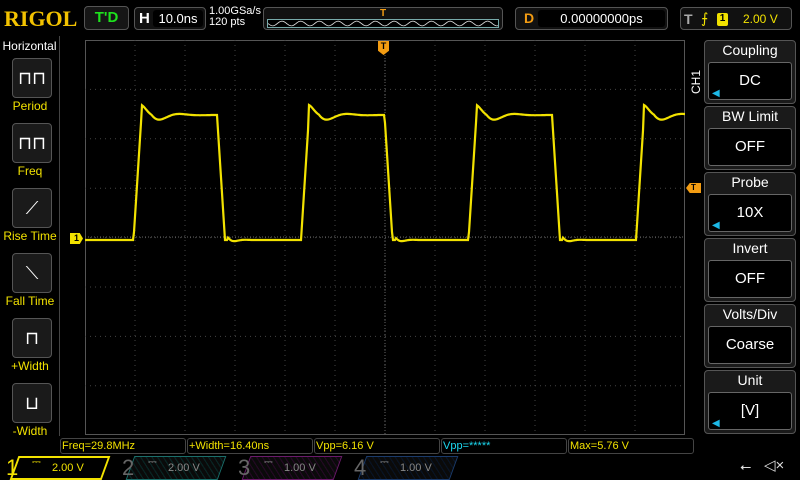  I want to click on measure-neg-width-button: ⊔, so click(32, 403).